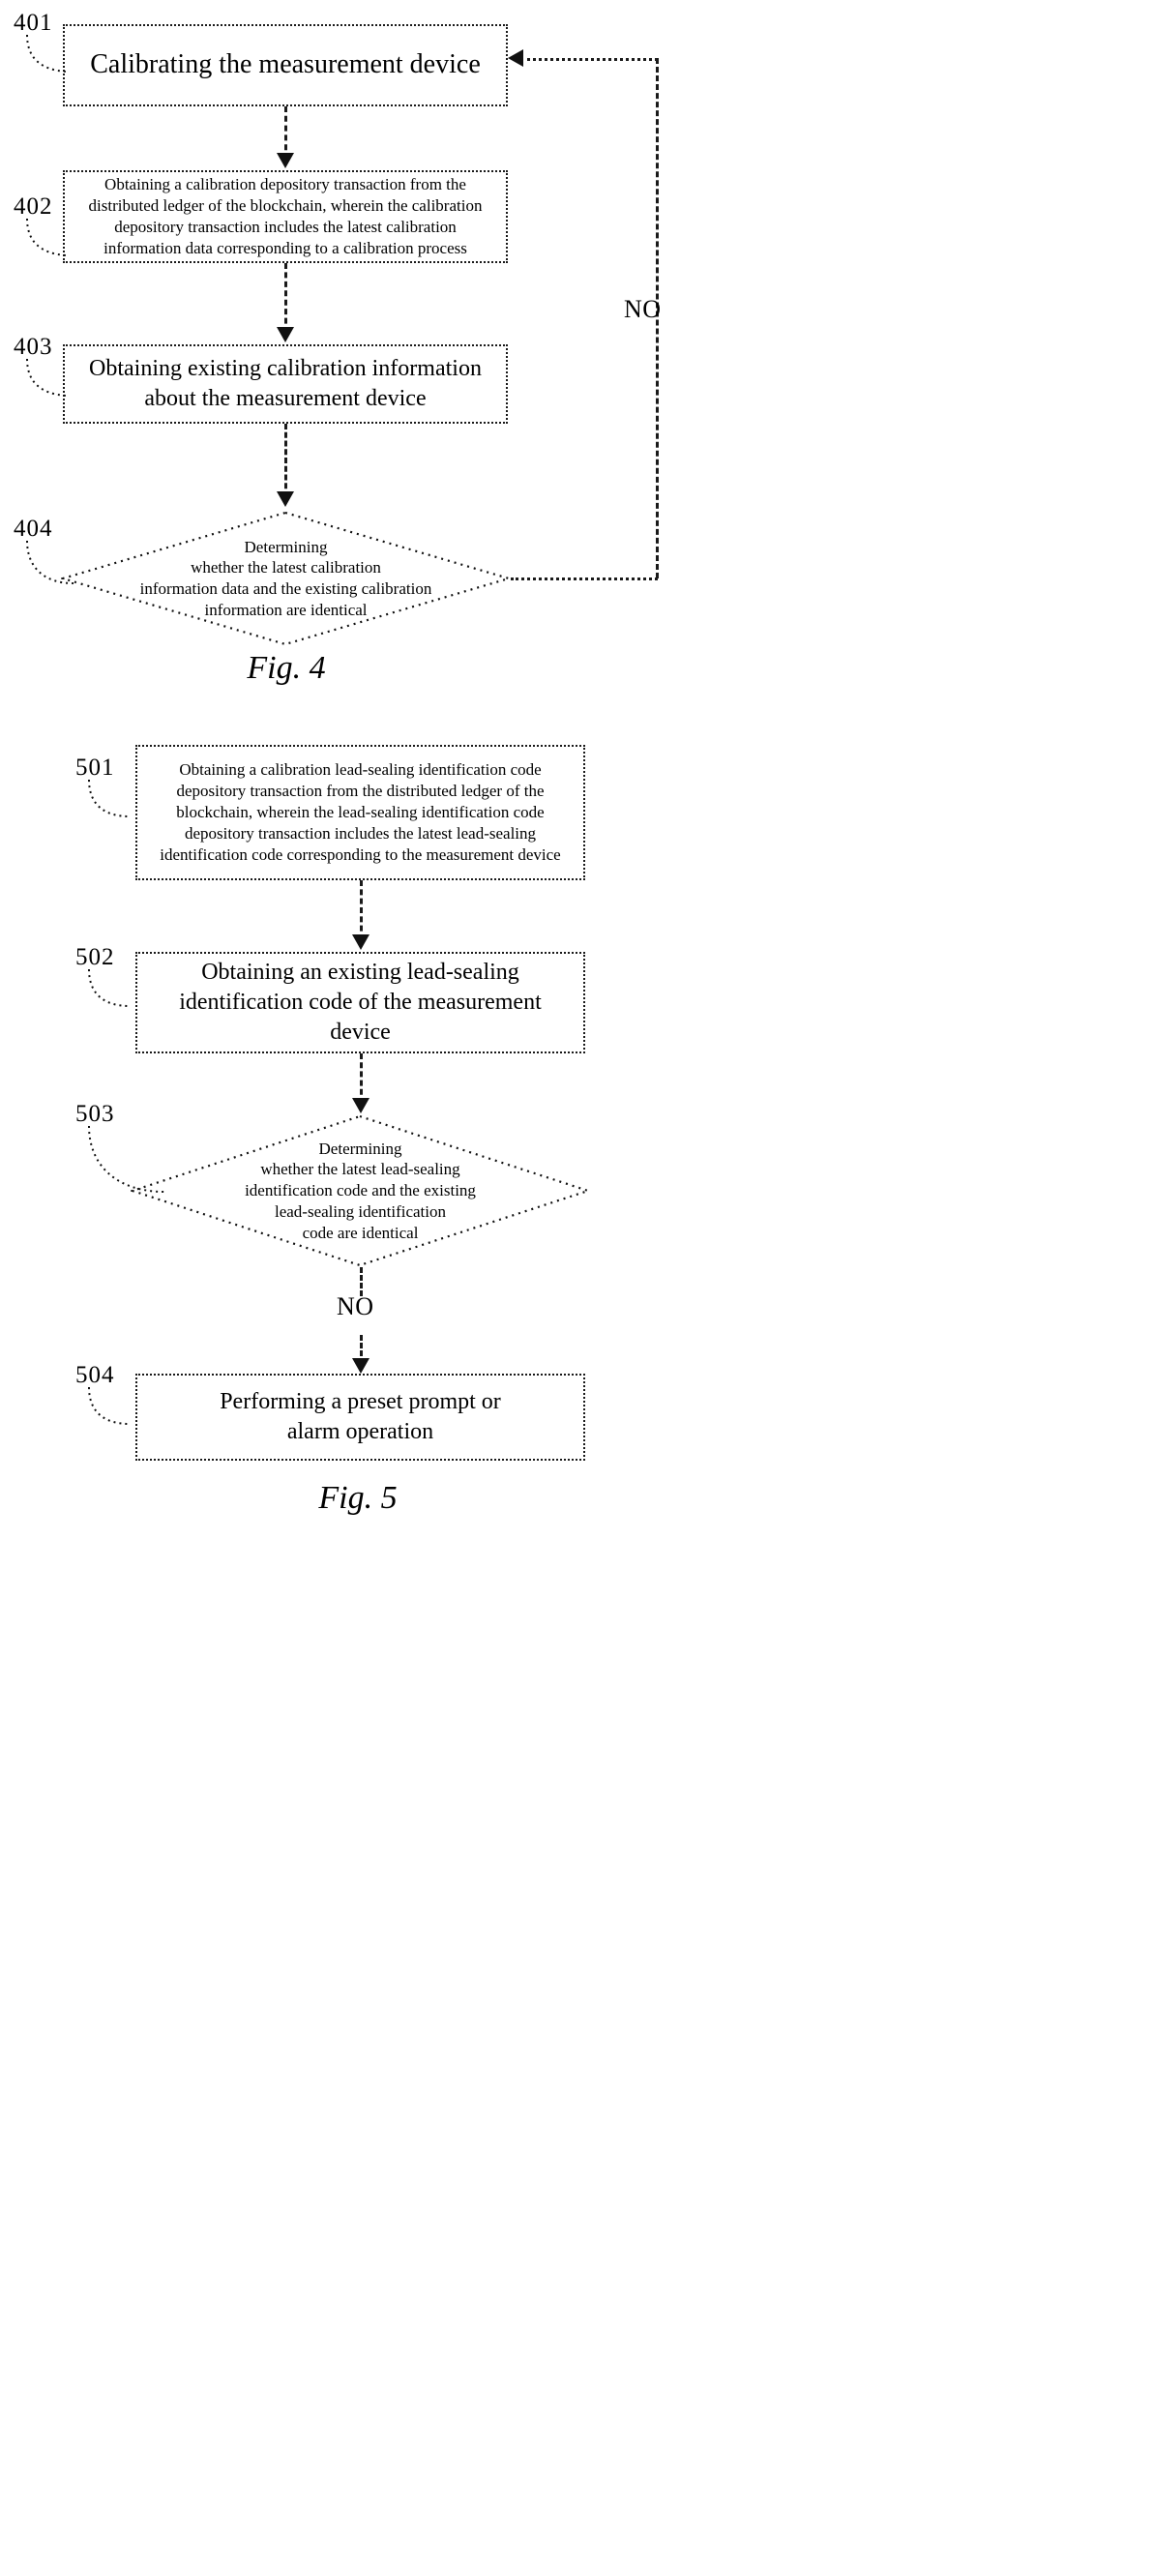 The height and width of the screenshot is (2576, 1153). I want to click on reference-numeral-503: 503, so click(95, 1114).